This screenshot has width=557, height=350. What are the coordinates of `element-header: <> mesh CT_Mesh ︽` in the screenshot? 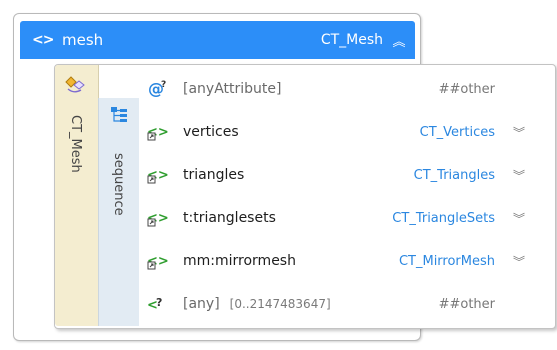 It's located at (217, 40).